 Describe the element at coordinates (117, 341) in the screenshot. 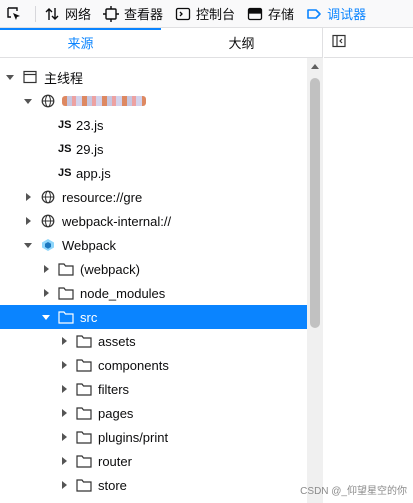

I see `tree-item-label: assets` at that location.